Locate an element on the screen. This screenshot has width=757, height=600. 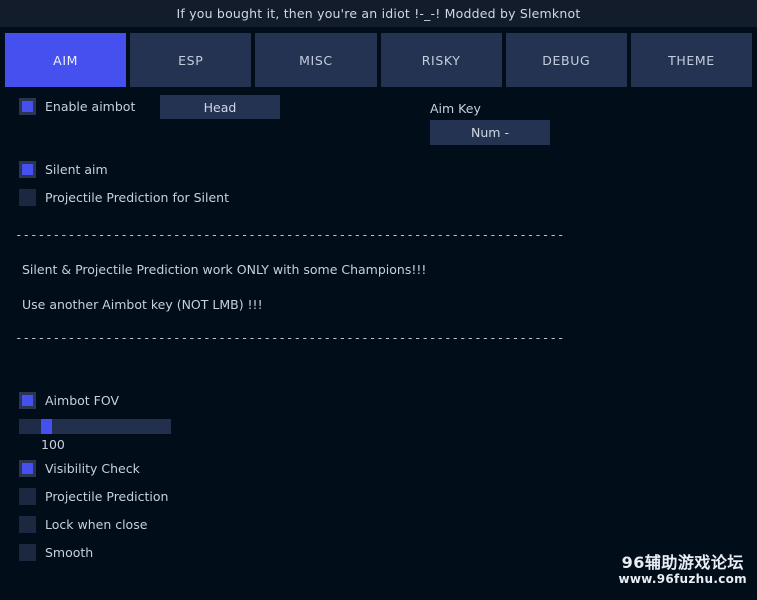
watermark-title: 96辅助游戏论坛 is located at coordinates (682, 563).